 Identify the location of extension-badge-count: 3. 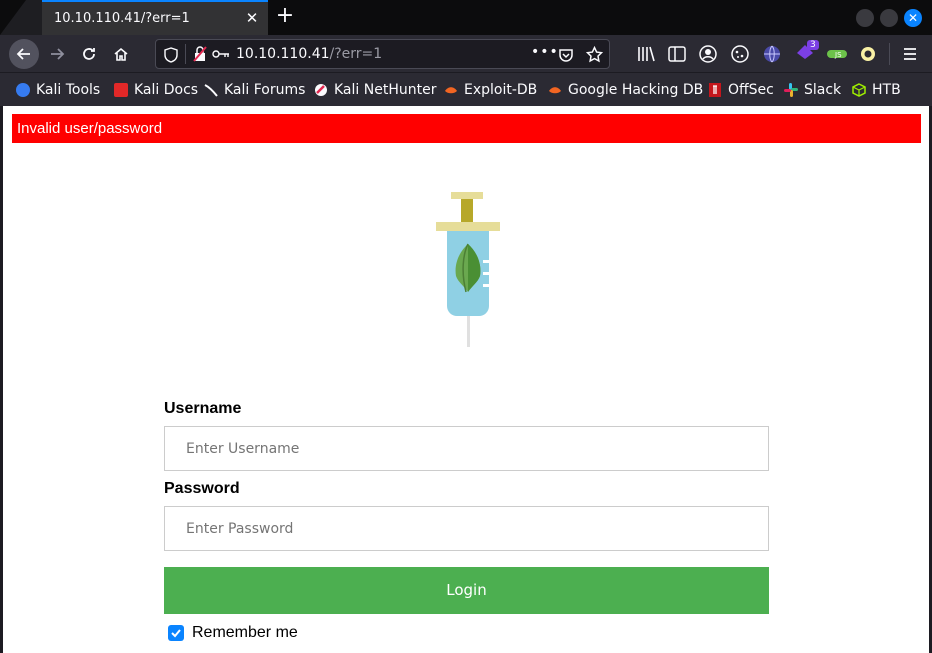
(813, 45).